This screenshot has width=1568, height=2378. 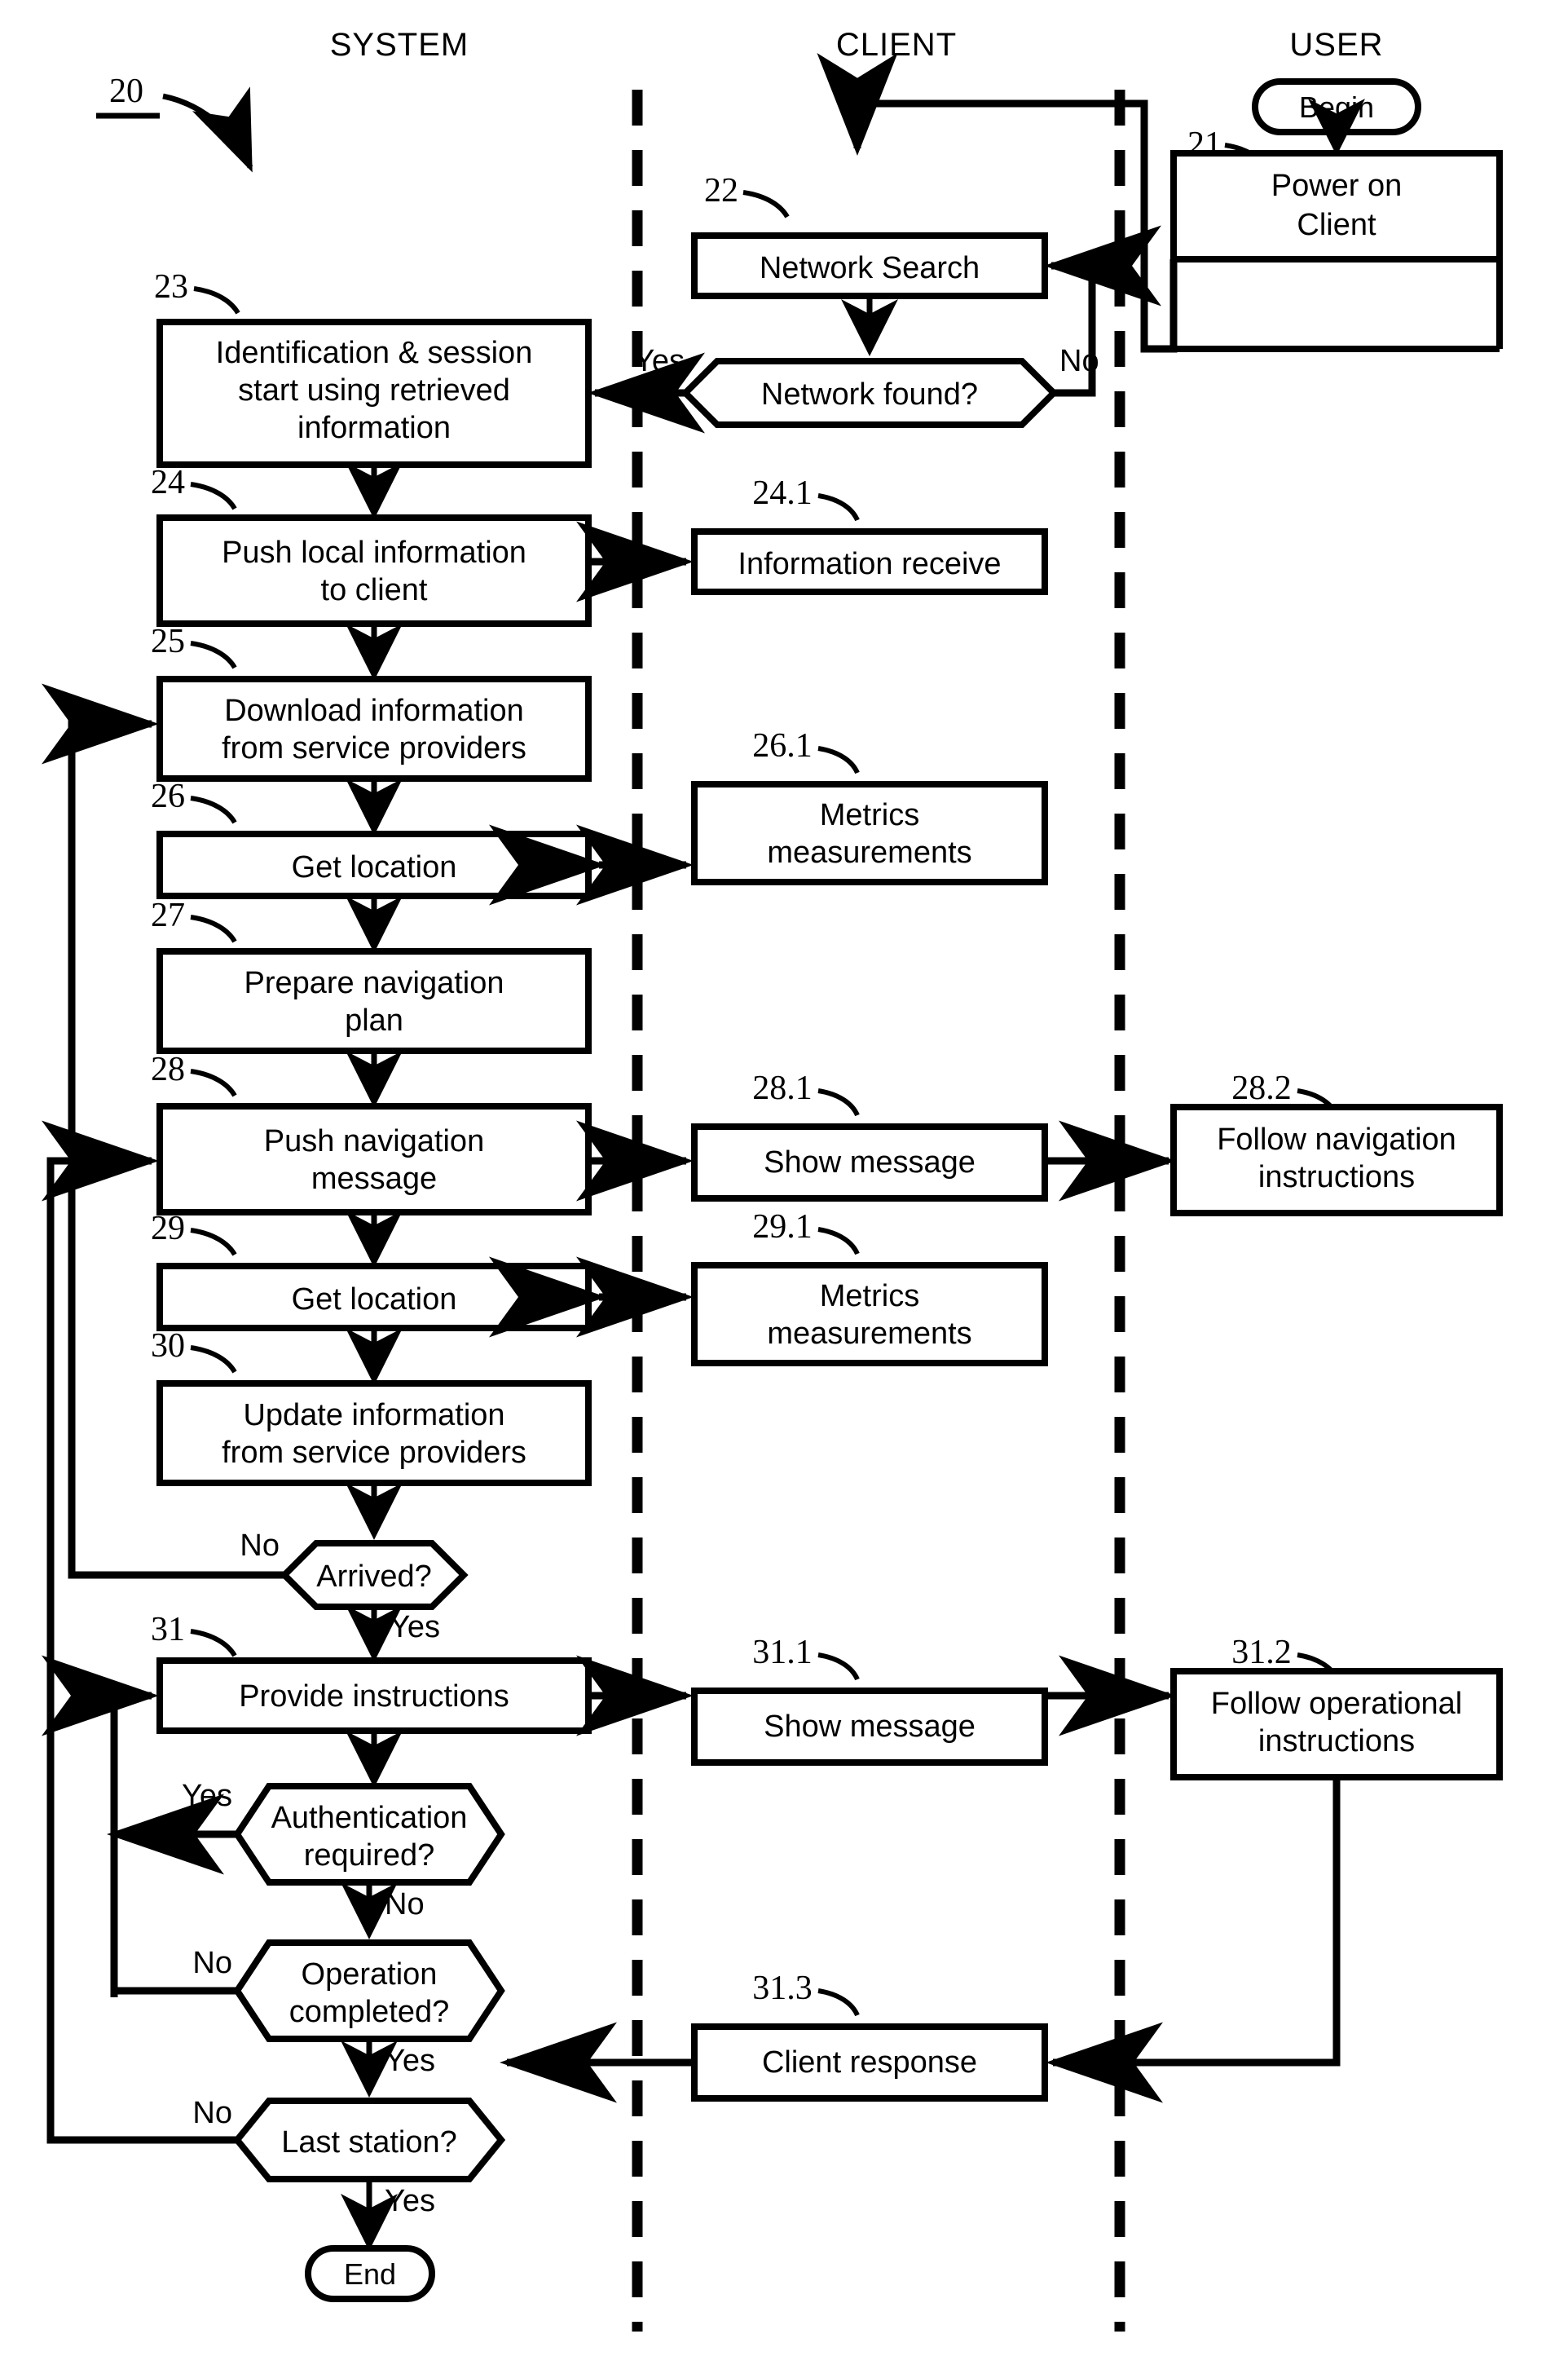 What do you see at coordinates (168, 915) in the screenshot?
I see `ref-27: 27` at bounding box center [168, 915].